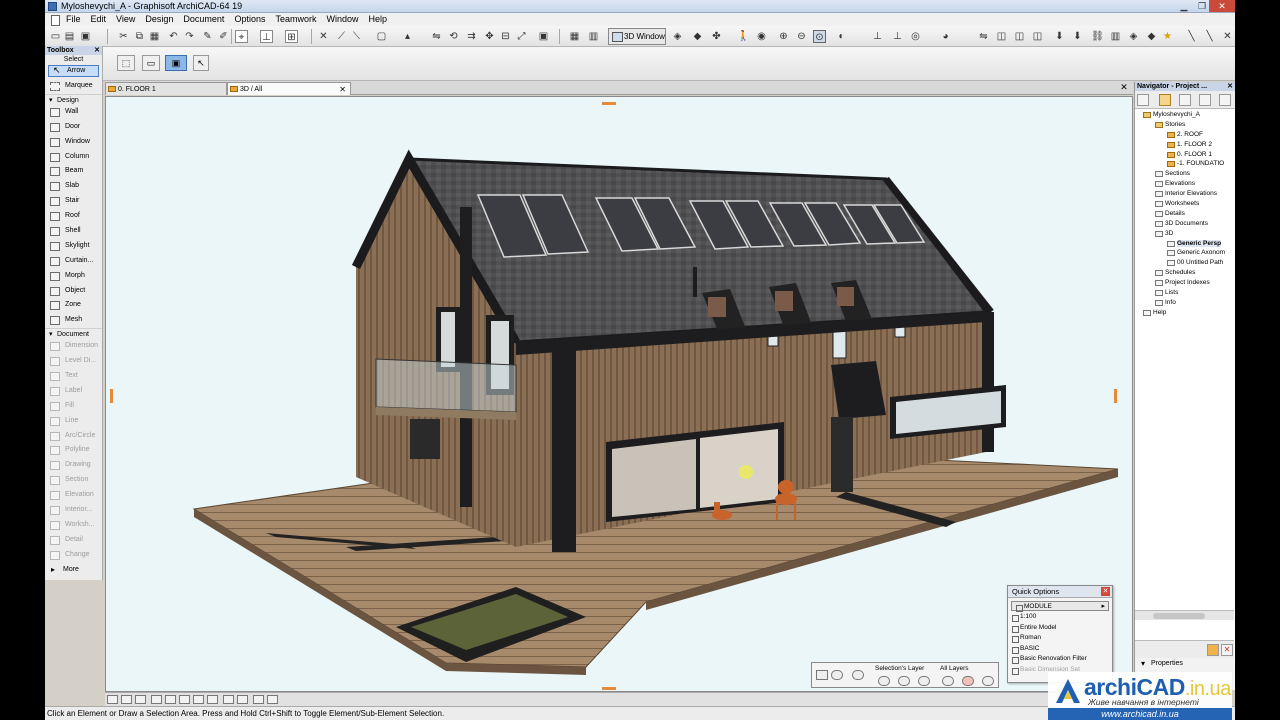 The image size is (1280, 720). What do you see at coordinates (1184, 303) in the screenshot?
I see `nav-item-info: Info` at bounding box center [1184, 303].